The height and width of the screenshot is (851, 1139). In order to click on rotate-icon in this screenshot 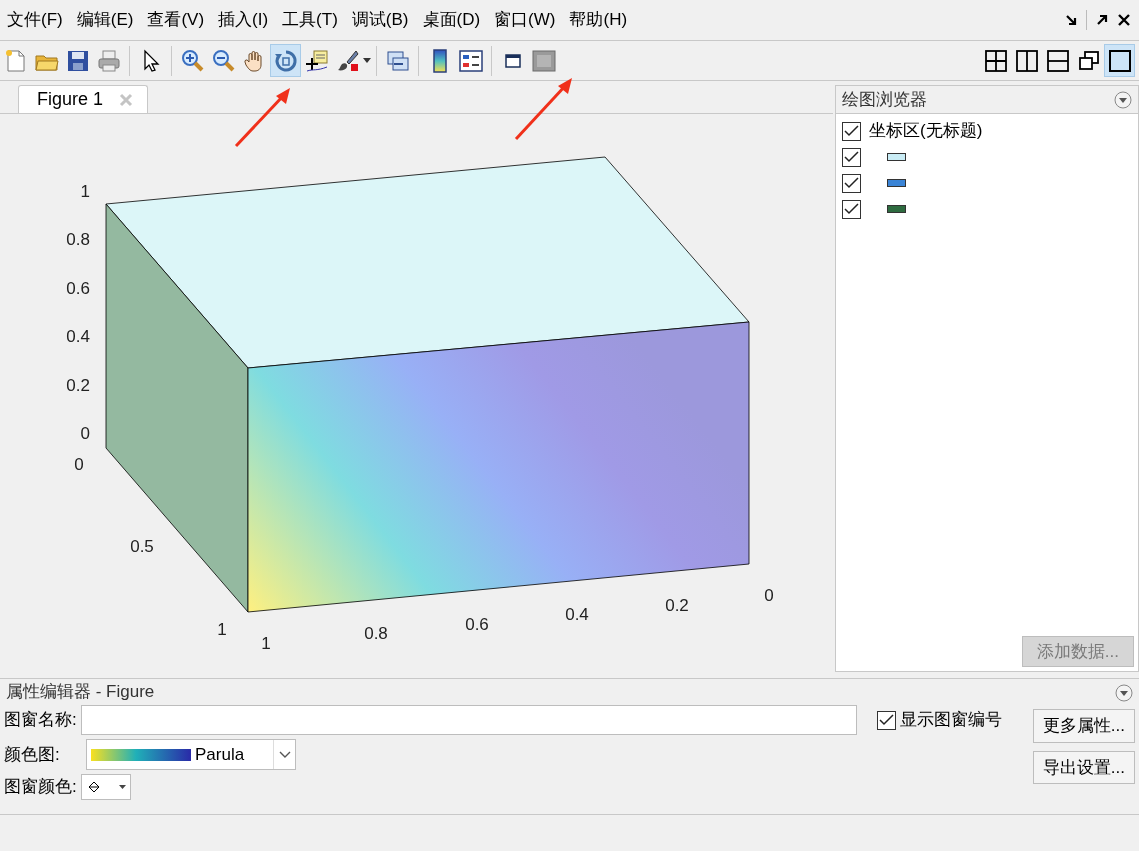, I will do `click(285, 60)`.